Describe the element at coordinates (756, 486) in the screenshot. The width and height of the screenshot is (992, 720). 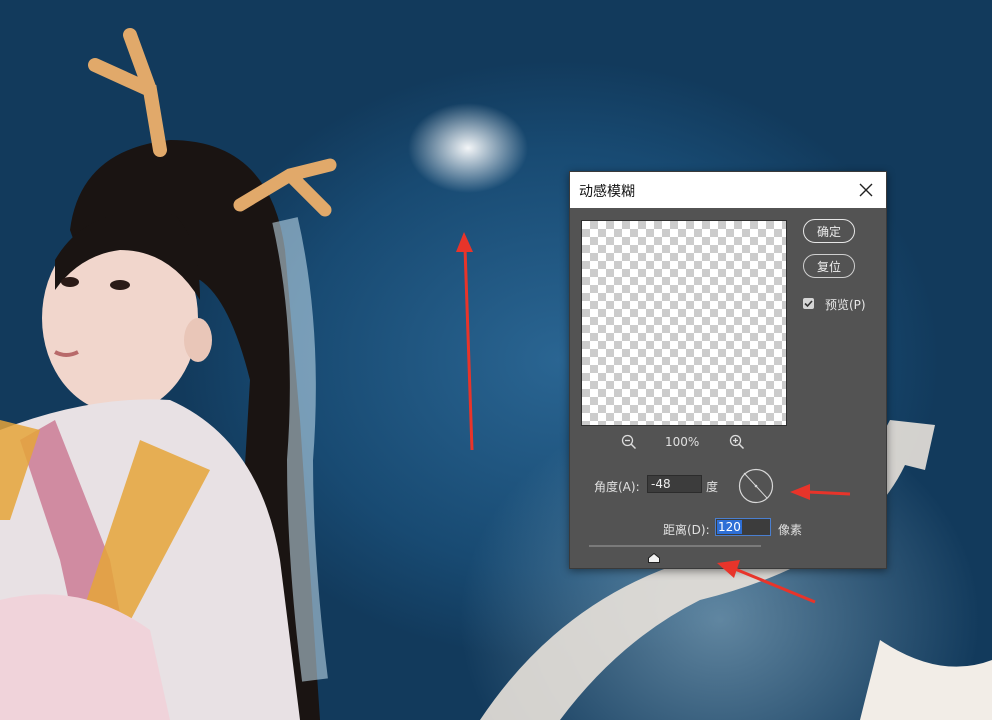
I see `angle-dial-icon` at that location.